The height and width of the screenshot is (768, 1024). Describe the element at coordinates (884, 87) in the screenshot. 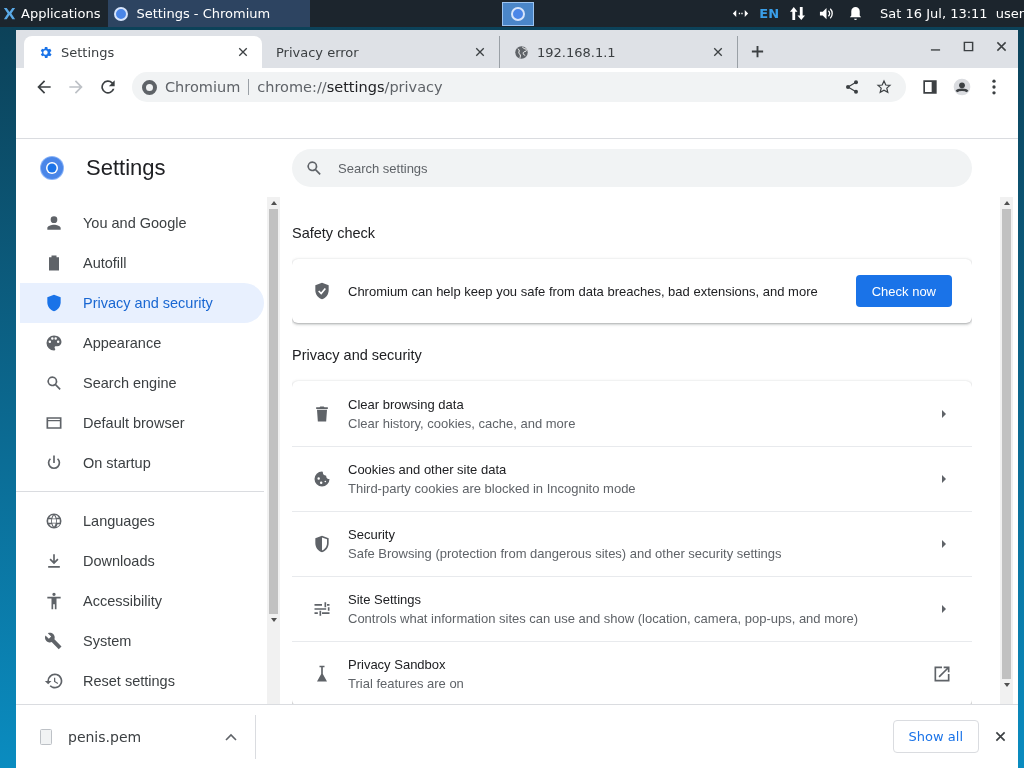

I see `star-icon` at that location.